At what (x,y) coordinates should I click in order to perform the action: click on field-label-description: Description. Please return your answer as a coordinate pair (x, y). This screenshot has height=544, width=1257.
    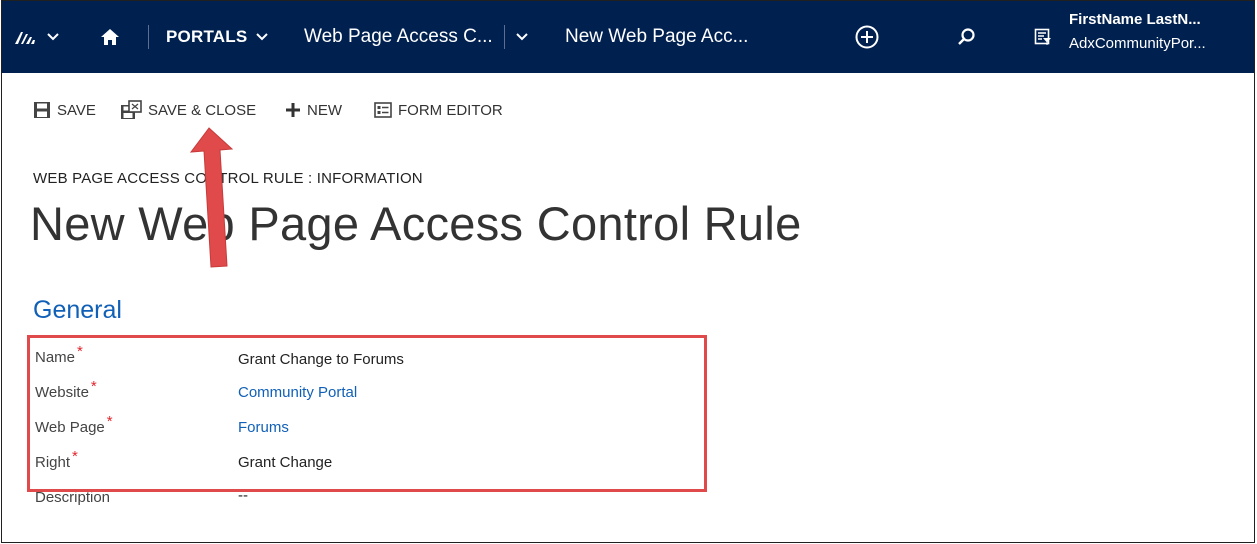
    Looking at the image, I should click on (73, 497).